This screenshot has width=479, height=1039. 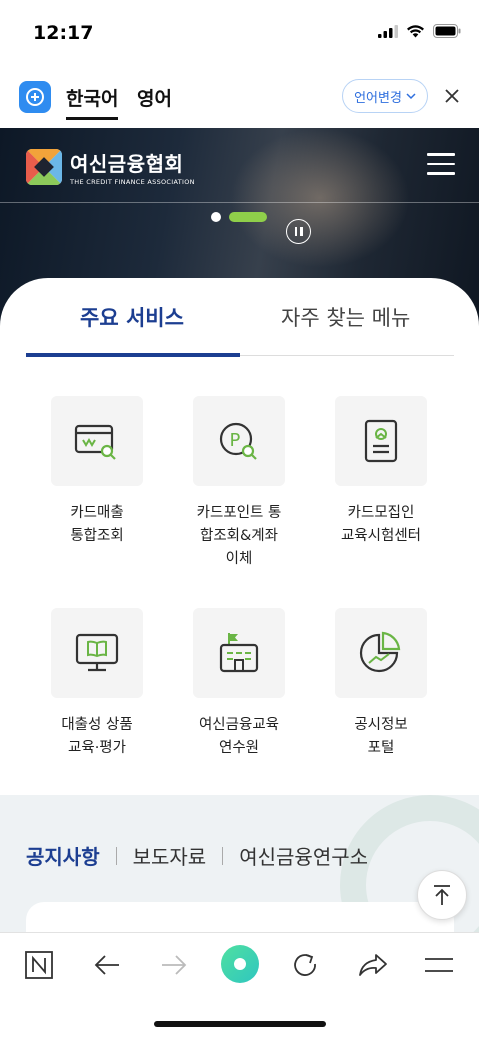 I want to click on news-section: 공지사항 보도자료 여신금융연구소, so click(x=239, y=865).